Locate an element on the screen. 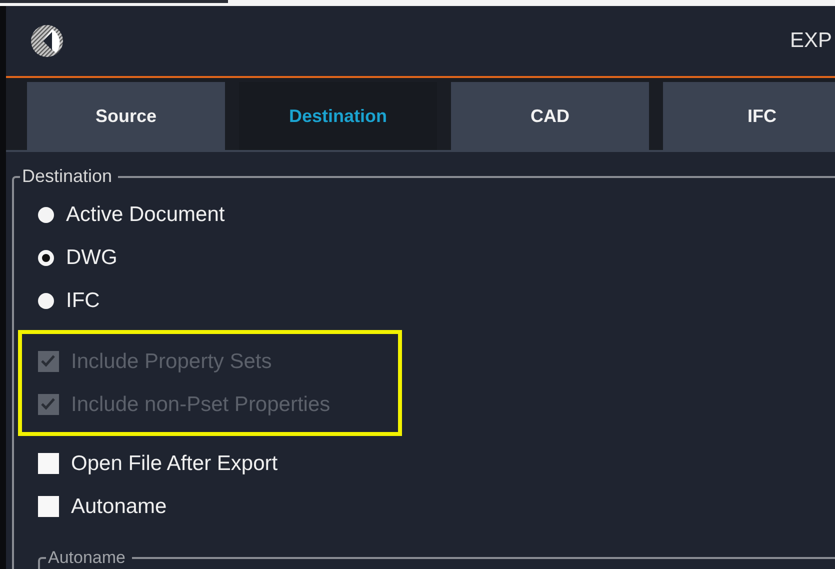 Image resolution: width=835 pixels, height=569 pixels. radio-label: Active Document is located at coordinates (145, 214).